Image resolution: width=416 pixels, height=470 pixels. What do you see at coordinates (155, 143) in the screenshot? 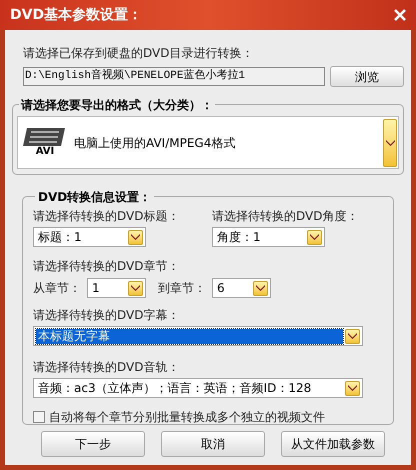
I see `format-name: 电脑上使用的AVI/MPEG4格式` at bounding box center [155, 143].